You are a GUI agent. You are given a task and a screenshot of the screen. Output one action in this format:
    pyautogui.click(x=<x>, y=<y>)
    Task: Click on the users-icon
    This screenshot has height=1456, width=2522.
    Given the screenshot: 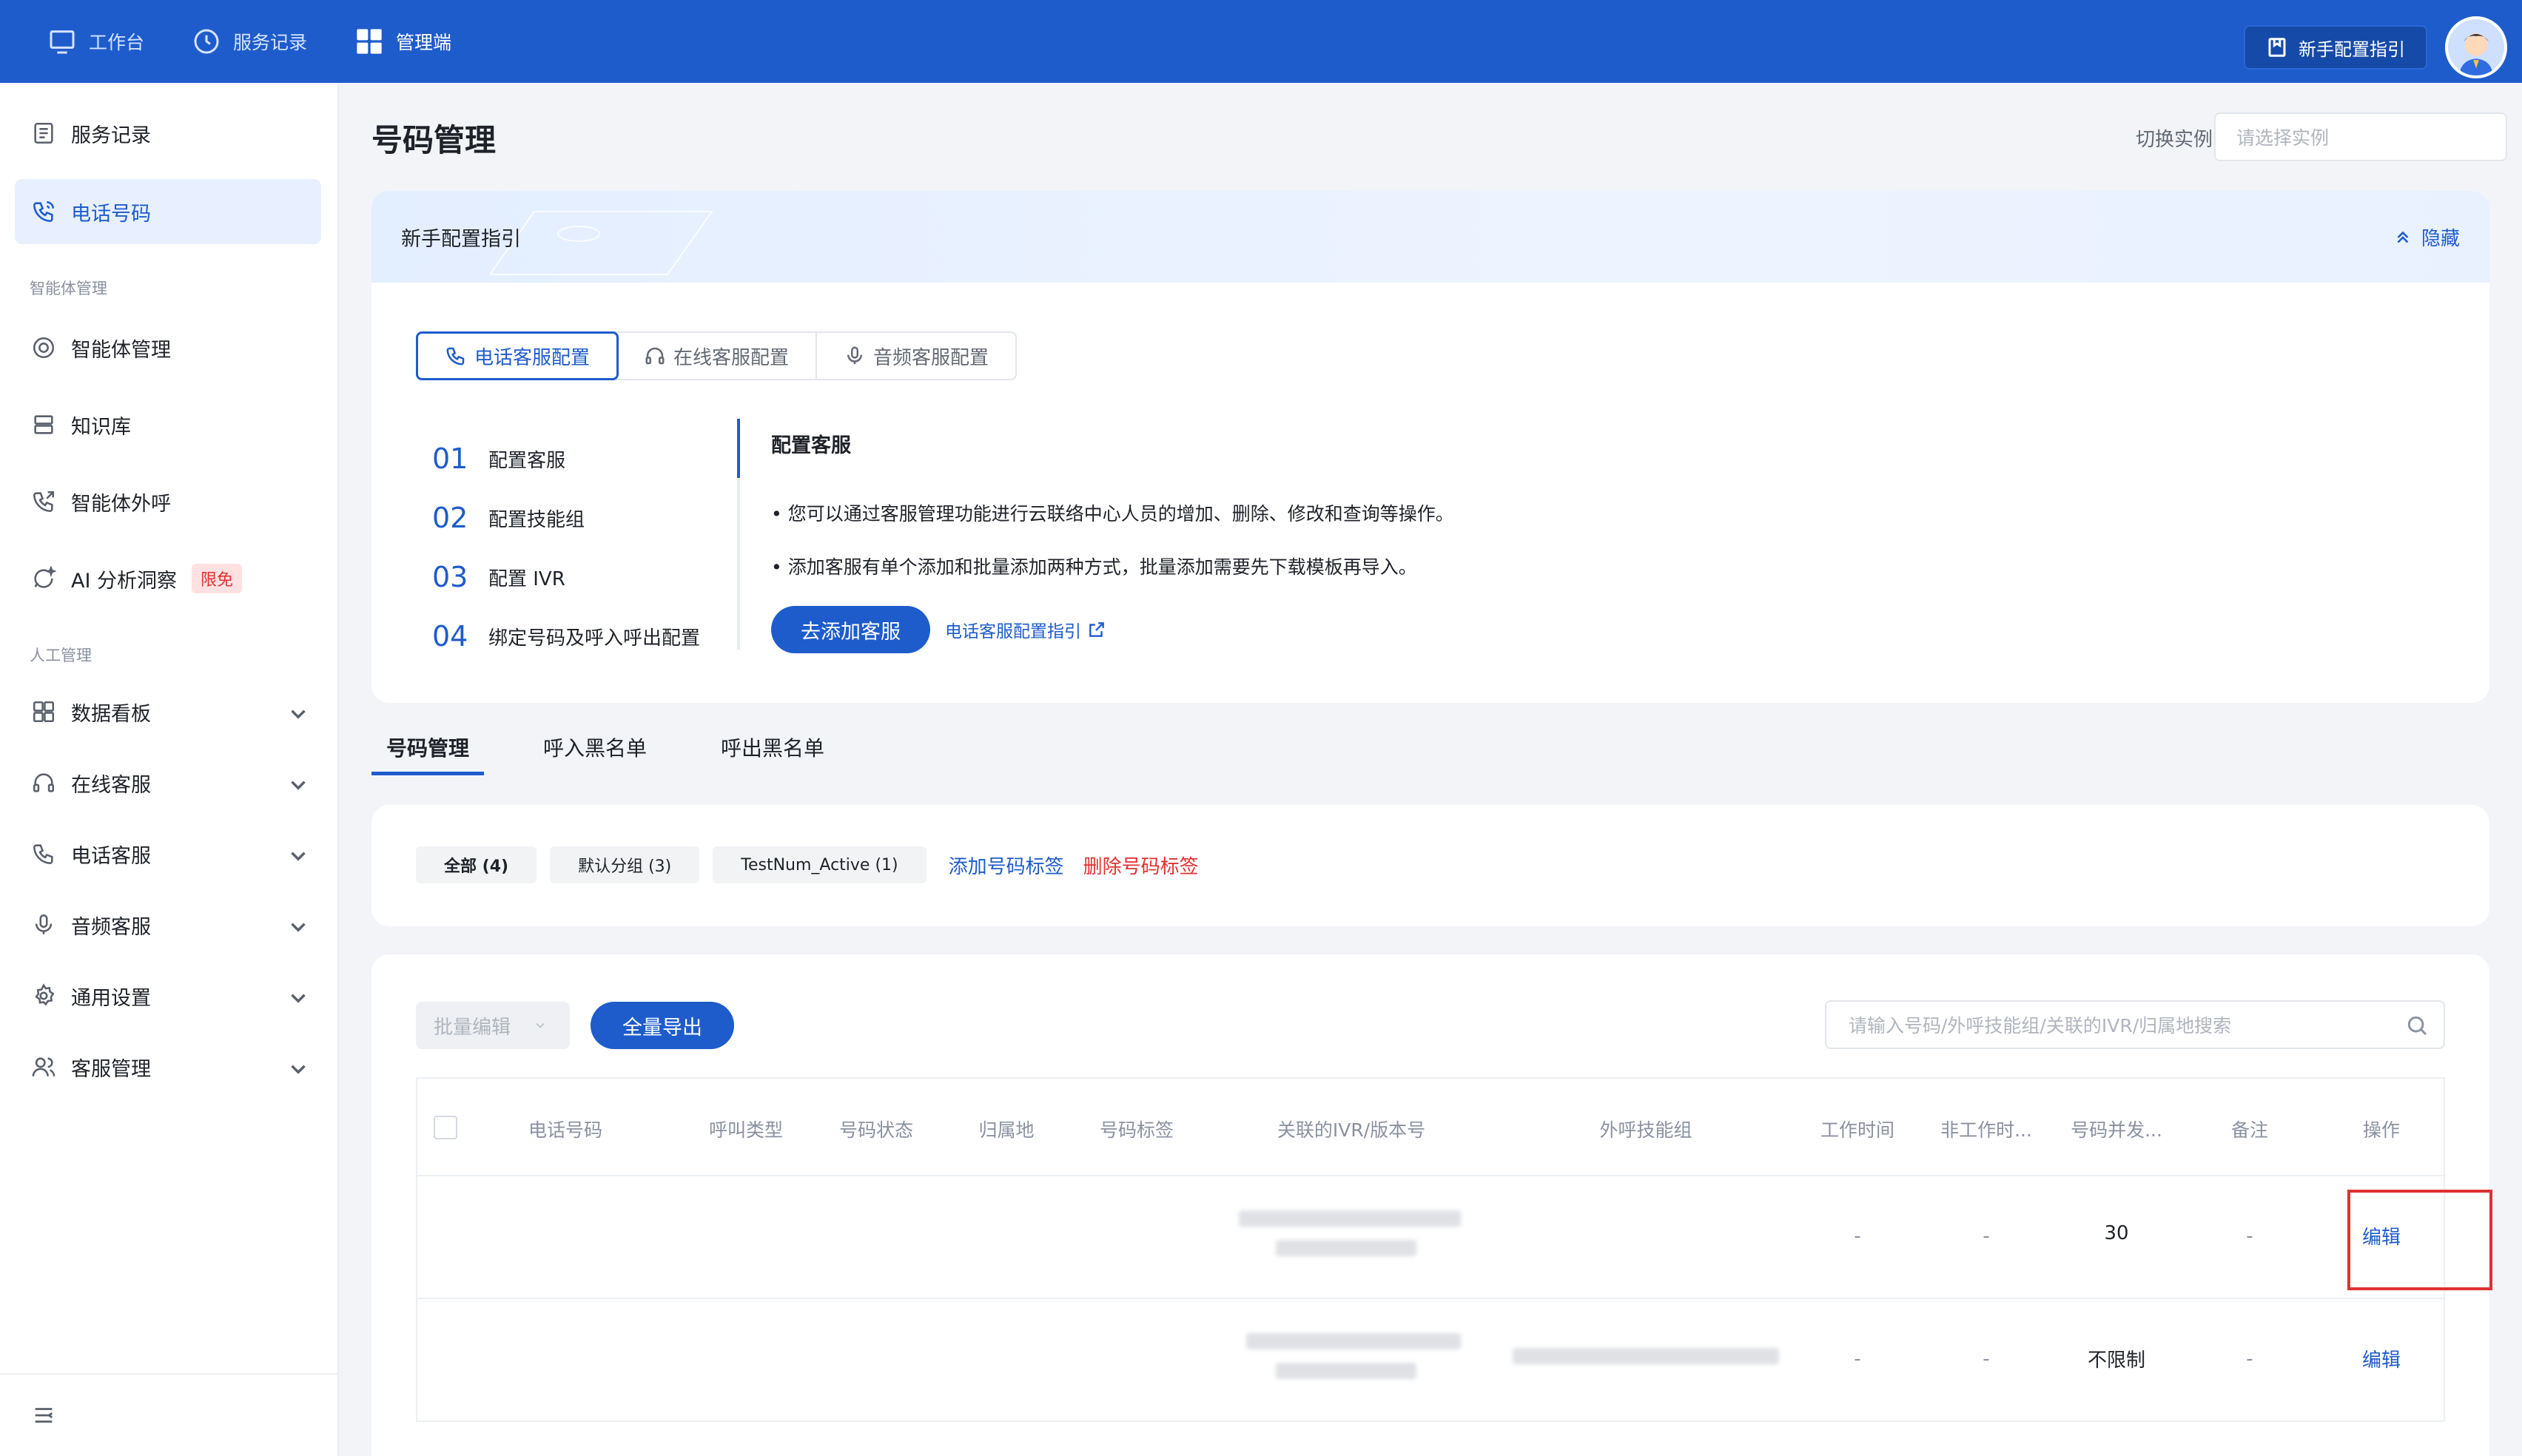 What is the action you would take?
    pyautogui.click(x=44, y=1066)
    